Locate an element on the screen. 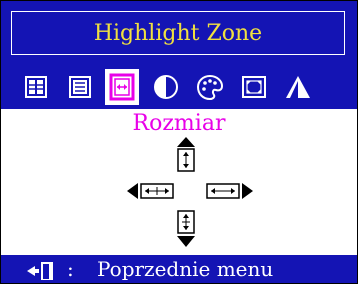 The image size is (358, 284). expand-screen-icon is located at coordinates (254, 87).